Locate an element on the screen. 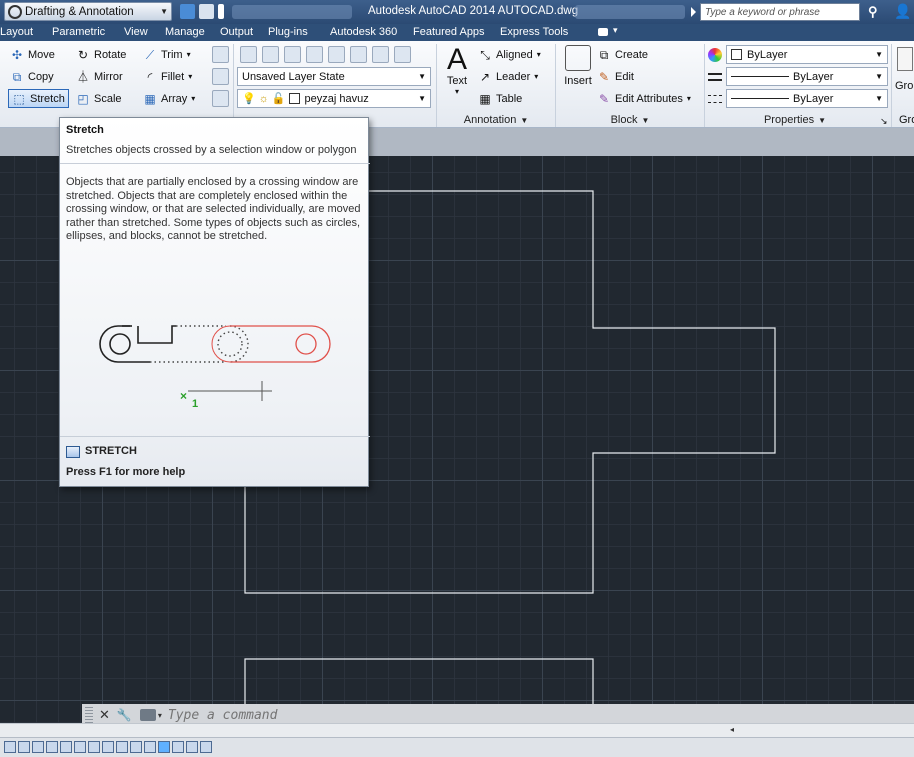  otrack-icon is located at coordinates (108, 747).